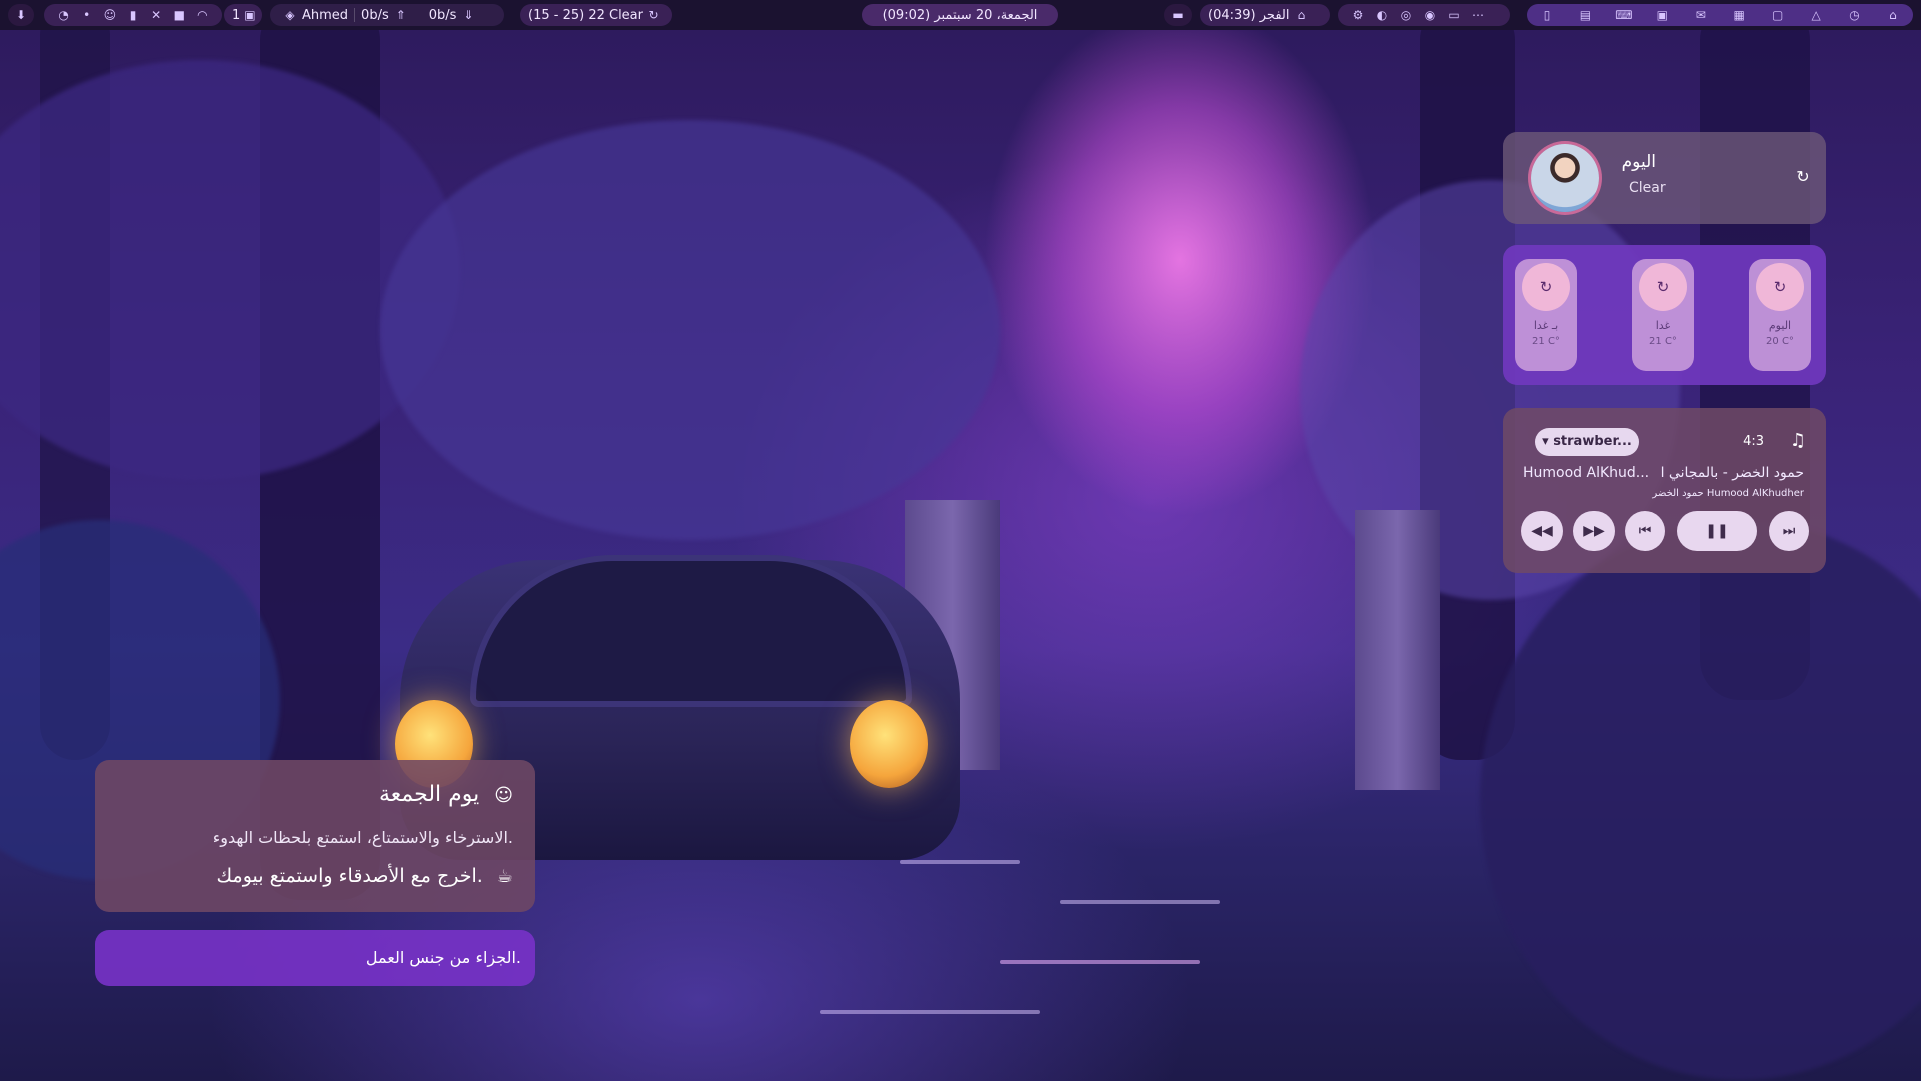  Describe the element at coordinates (400, 15) in the screenshot. I see `arrow-up-icon: ⇑` at that location.